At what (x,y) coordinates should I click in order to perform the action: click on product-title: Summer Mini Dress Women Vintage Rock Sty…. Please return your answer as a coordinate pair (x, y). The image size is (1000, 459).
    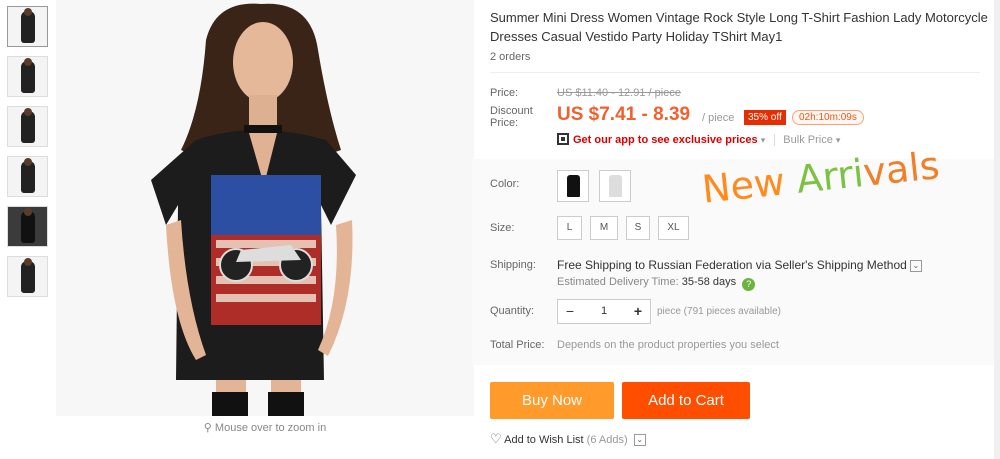
    Looking at the image, I should click on (739, 27).